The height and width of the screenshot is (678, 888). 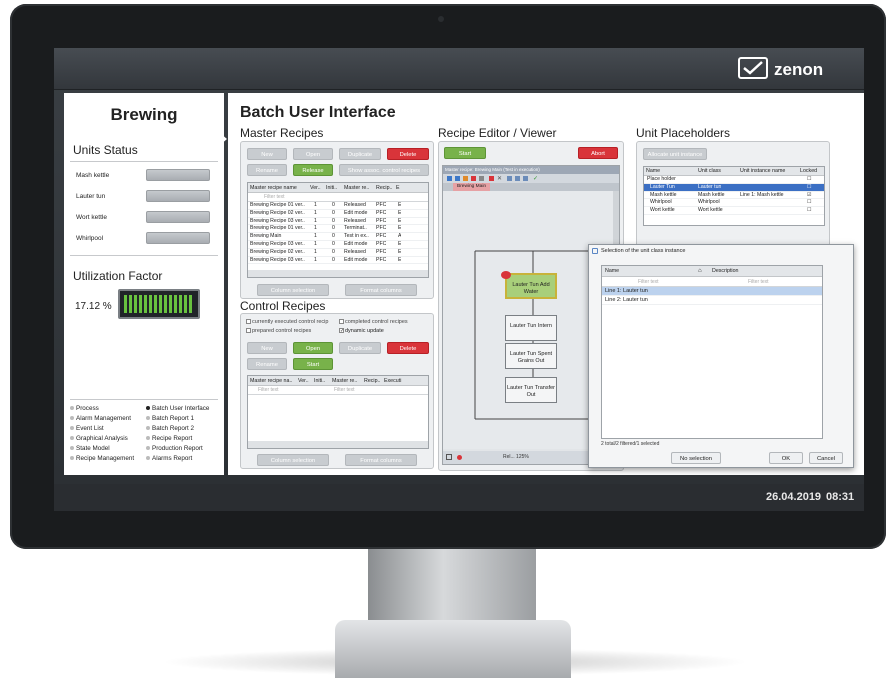 I want to click on column-header: Master recipe na.., so click(x=273, y=381).